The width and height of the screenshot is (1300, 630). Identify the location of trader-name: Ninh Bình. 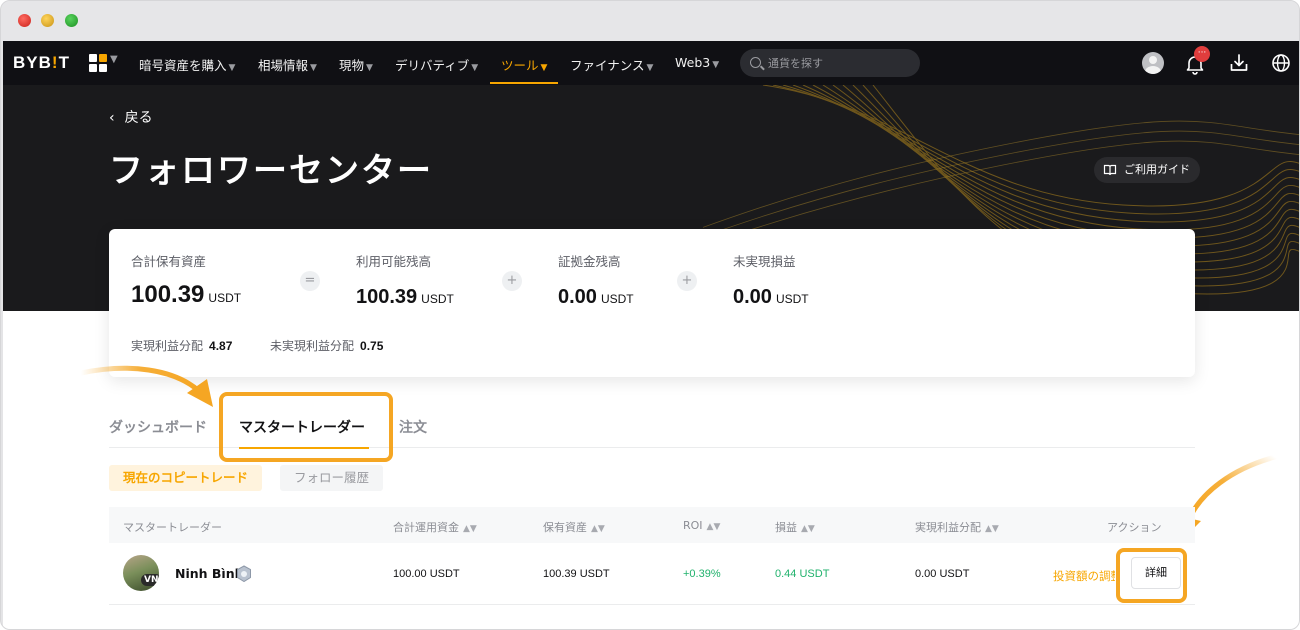
(209, 573).